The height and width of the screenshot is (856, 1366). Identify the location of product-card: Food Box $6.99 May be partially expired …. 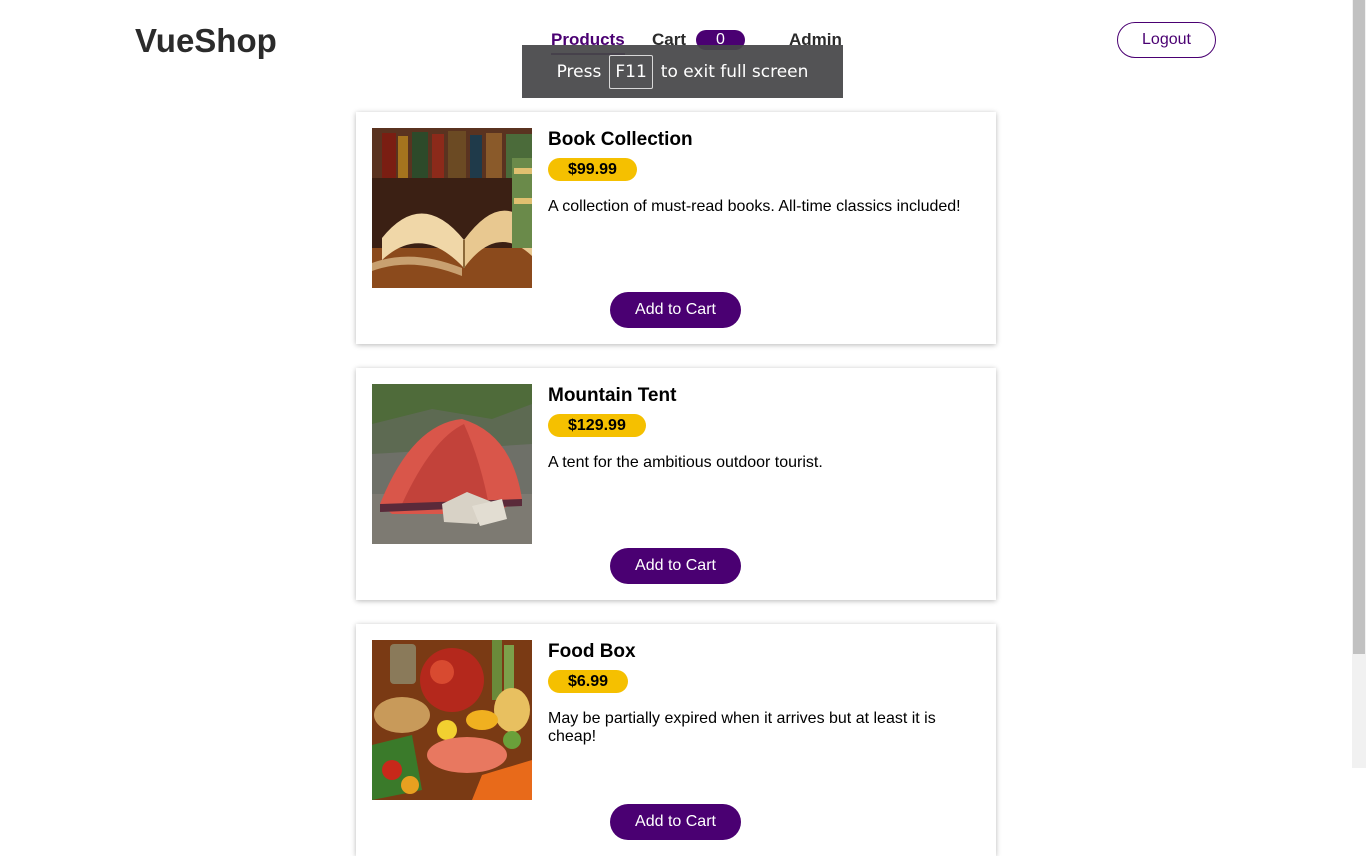
(676, 740).